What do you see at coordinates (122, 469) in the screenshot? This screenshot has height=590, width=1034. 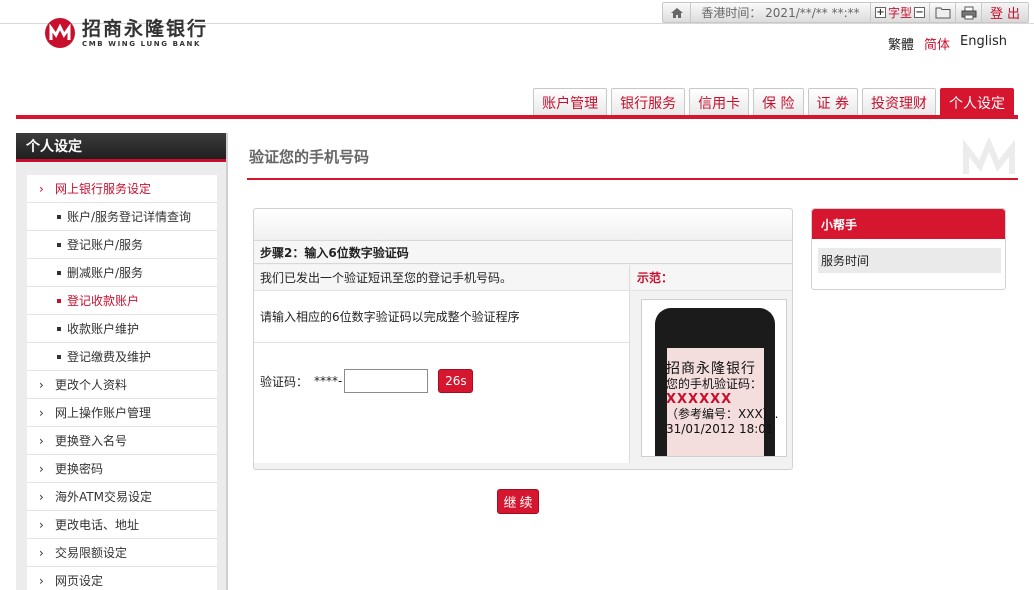 I see `sidebar-item-change-password: › 更换密码` at bounding box center [122, 469].